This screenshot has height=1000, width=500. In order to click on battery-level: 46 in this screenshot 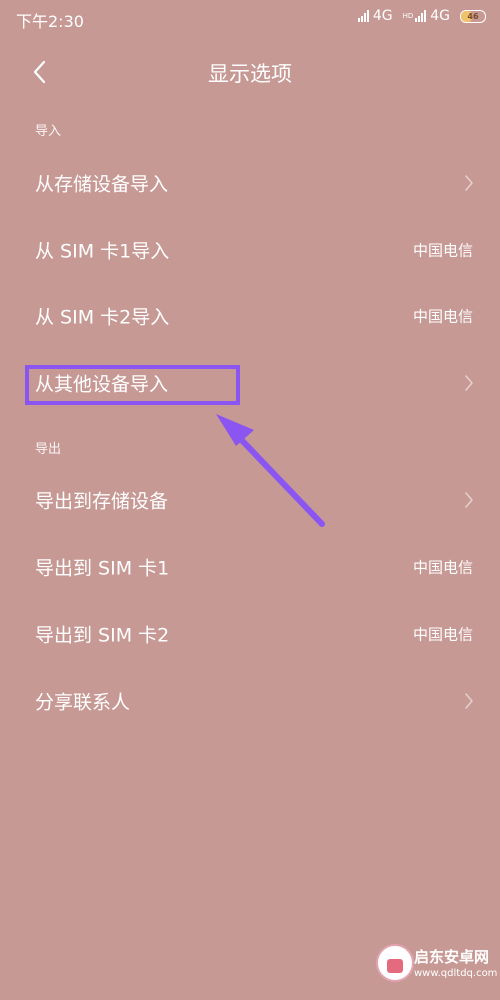, I will do `click(473, 16)`.